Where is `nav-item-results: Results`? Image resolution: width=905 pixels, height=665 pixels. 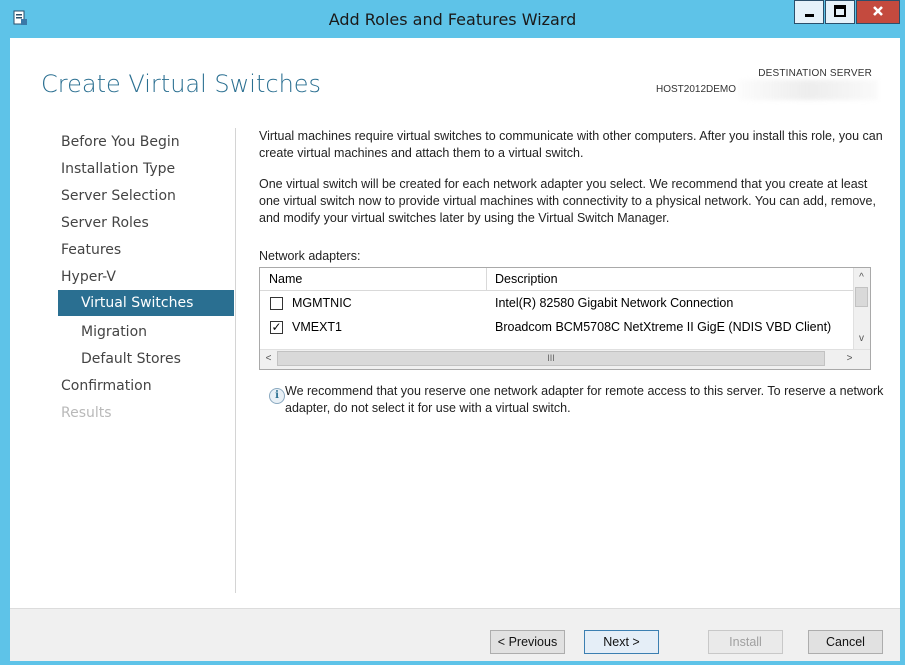
nav-item-results: Results is located at coordinates (86, 413).